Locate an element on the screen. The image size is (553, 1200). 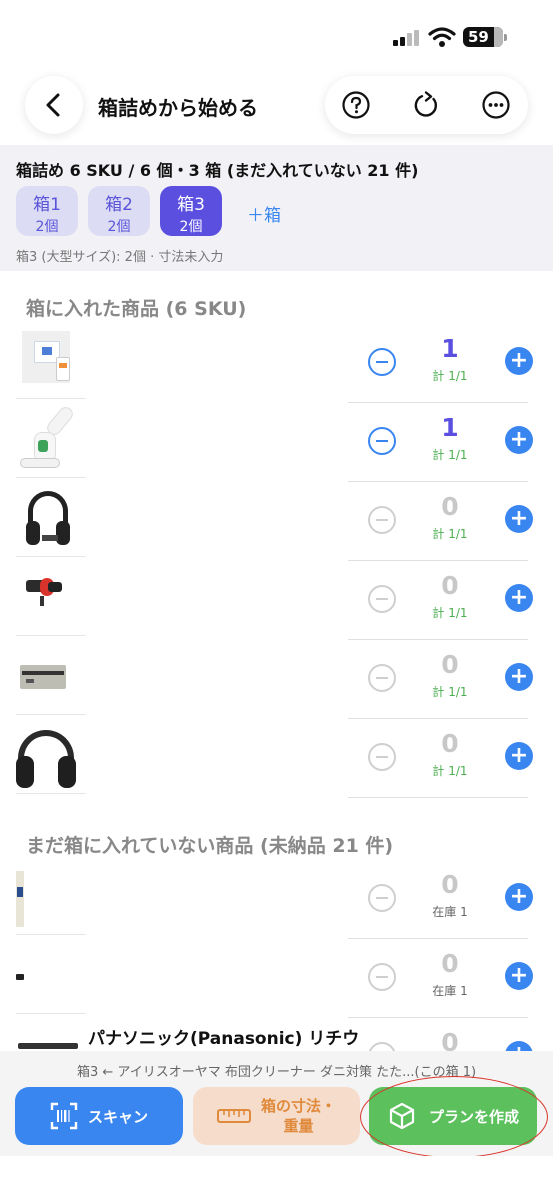
battery-icon: 59 is located at coordinates (485, 37).